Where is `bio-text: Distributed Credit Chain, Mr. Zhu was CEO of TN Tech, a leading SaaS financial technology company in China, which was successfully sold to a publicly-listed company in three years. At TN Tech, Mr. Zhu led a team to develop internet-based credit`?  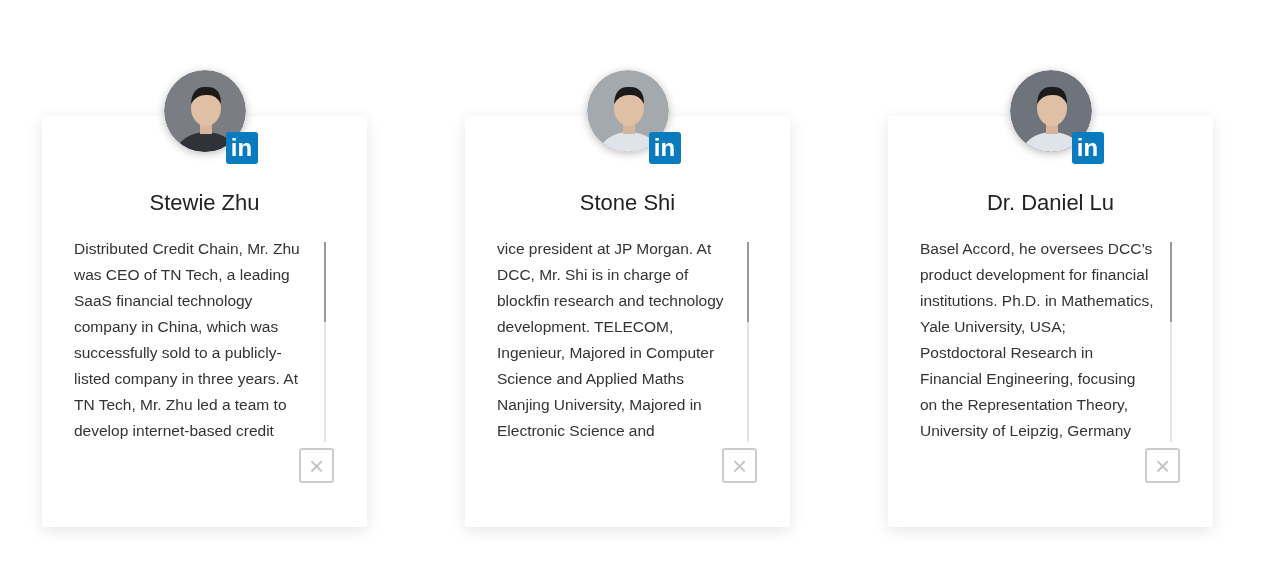
bio-text: Distributed Credit Chain, Mr. Zhu was CEO of TN Tech, a leading SaaS financial technology company in China, which was successfully sold to a publicly-listed company in three years. At TN Tech, Mr. Zhu led a team to develop internet-based credit is located at coordinates (187, 340).